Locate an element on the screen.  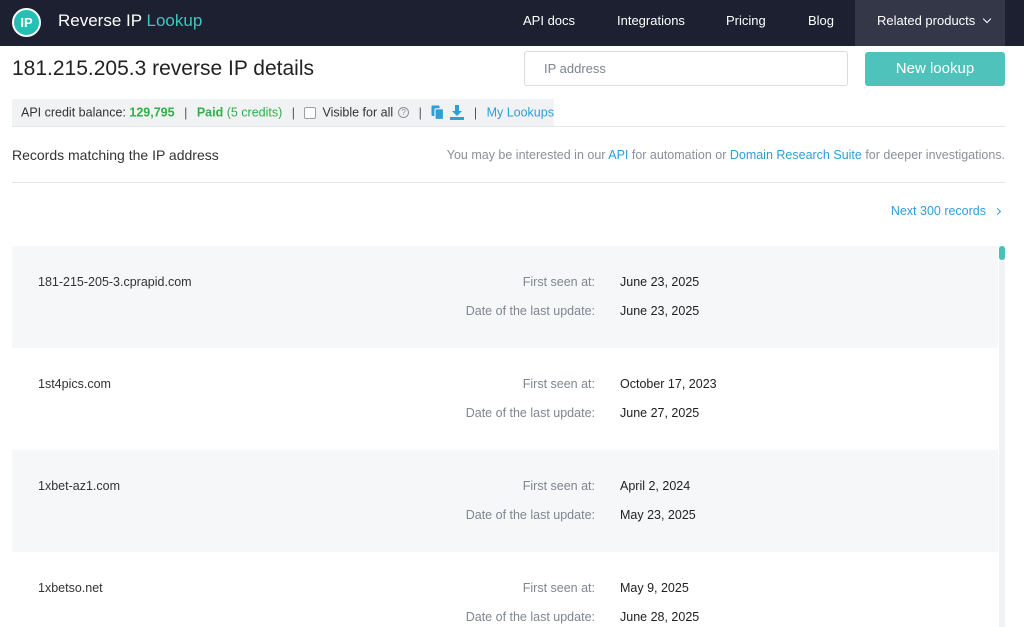
record-domain: 1xbetso.net is located at coordinates (70, 588).